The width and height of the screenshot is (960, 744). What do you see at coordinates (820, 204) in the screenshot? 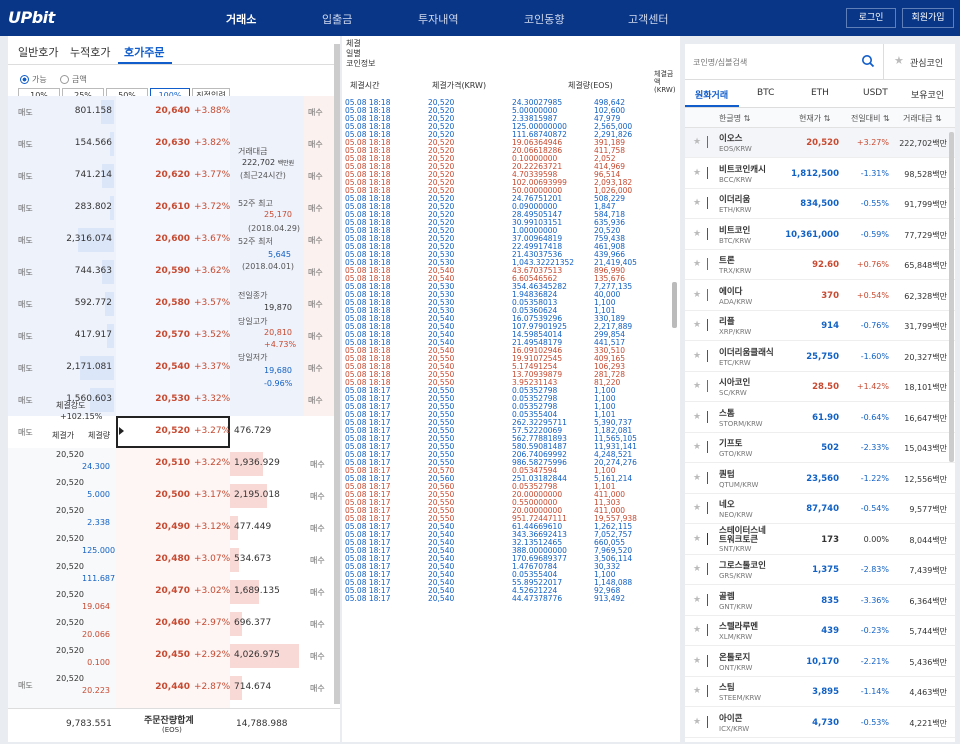
I see `coin-row: ★ 이더리움 ETH/KRW 834,500 -0.55% 91,799백만` at bounding box center [820, 204].